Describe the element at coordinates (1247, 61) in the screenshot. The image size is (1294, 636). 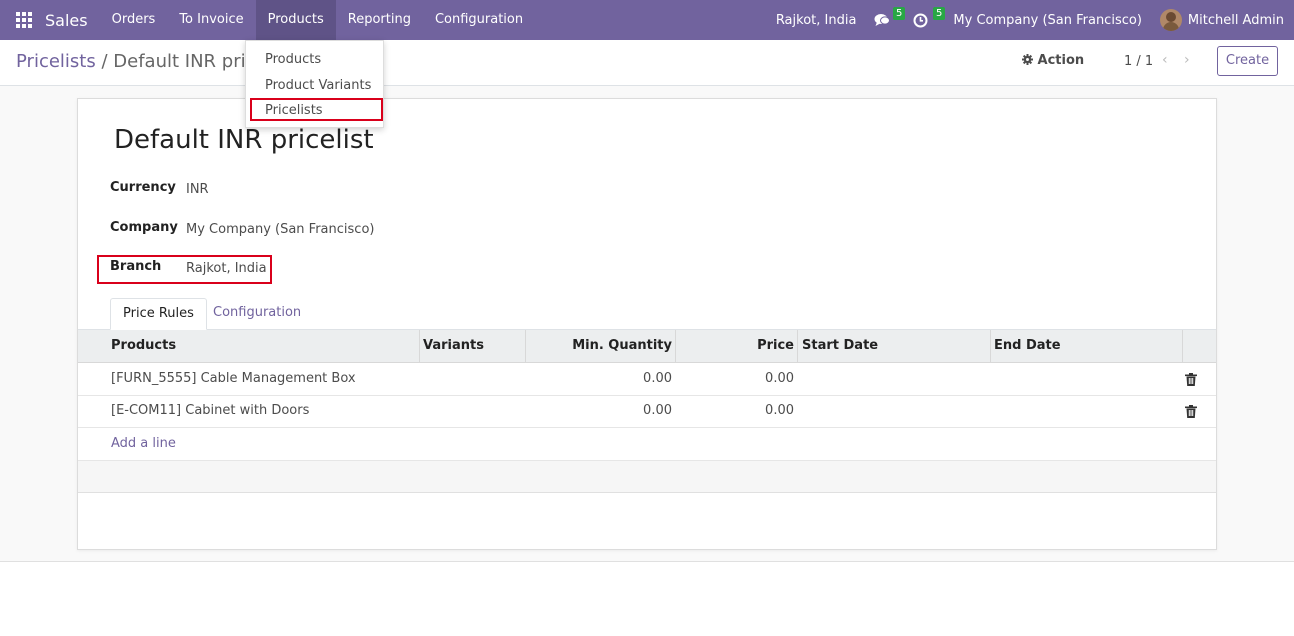
I see `create-button: Create` at that location.